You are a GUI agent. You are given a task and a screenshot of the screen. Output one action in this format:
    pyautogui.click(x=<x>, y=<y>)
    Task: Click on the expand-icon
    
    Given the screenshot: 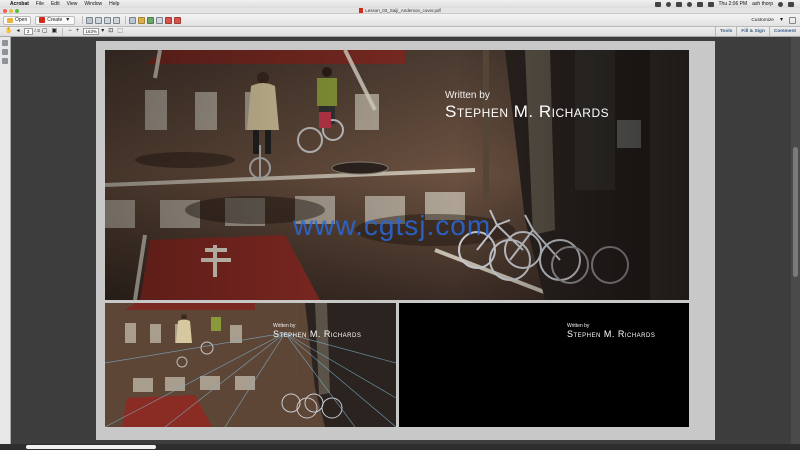 What is the action you would take?
    pyautogui.click(x=792, y=20)
    